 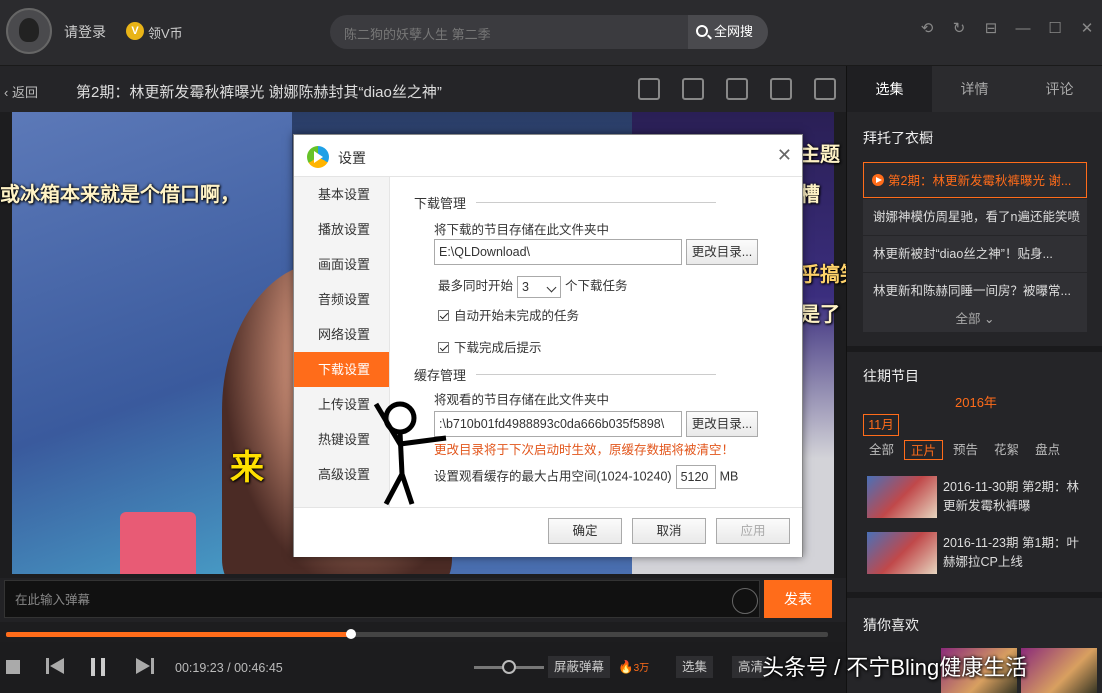 I want to click on show-all-label: 全部, so click(x=968, y=319).